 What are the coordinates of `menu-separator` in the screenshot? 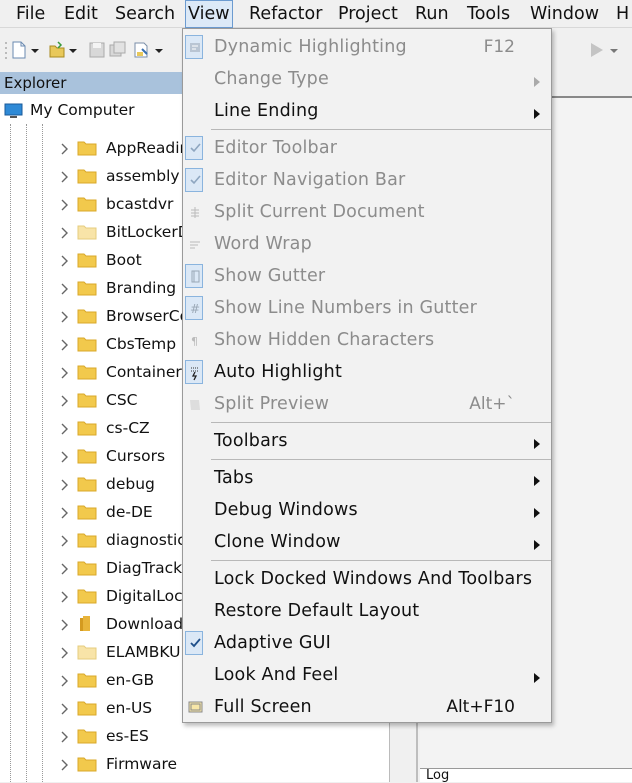 It's located at (381, 560).